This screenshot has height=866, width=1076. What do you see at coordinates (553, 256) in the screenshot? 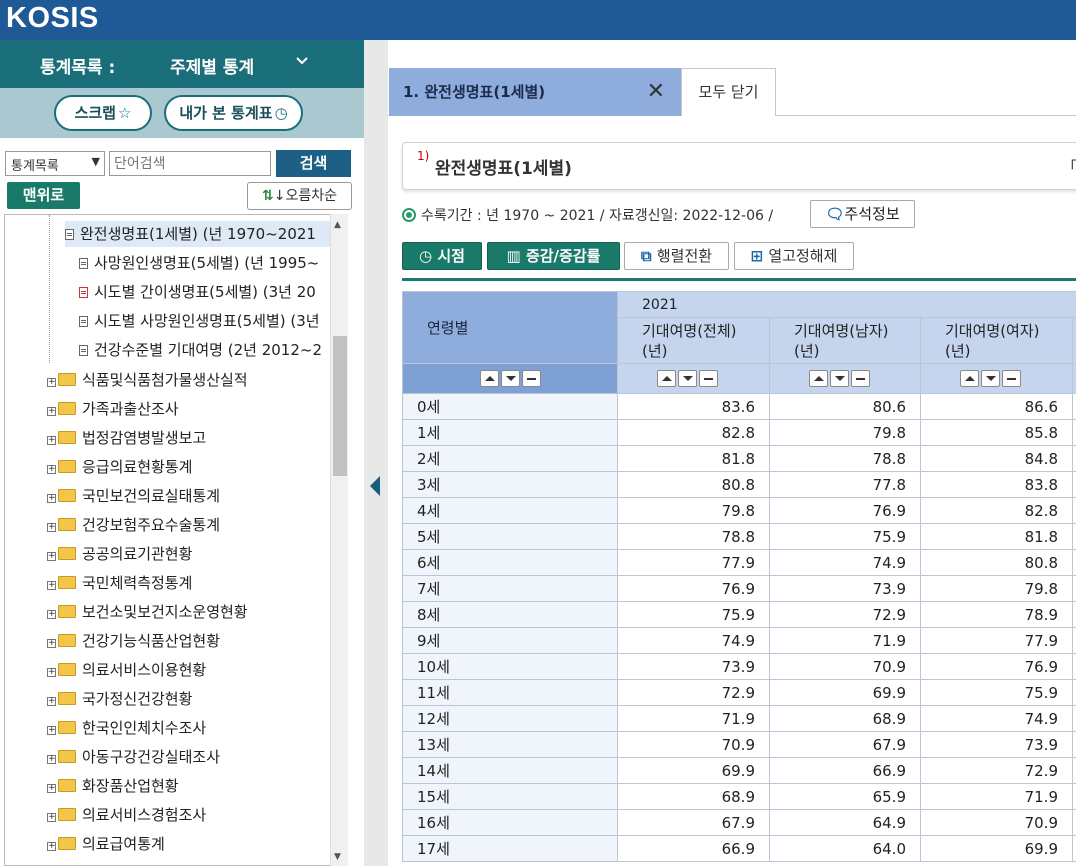
I see `change-rate-button: ▥ 증감/증감률` at bounding box center [553, 256].